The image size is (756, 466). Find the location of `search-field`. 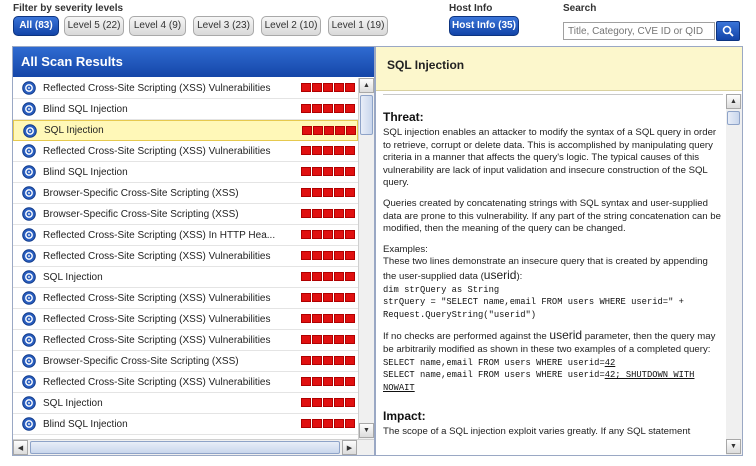

search-field is located at coordinates (639, 31).